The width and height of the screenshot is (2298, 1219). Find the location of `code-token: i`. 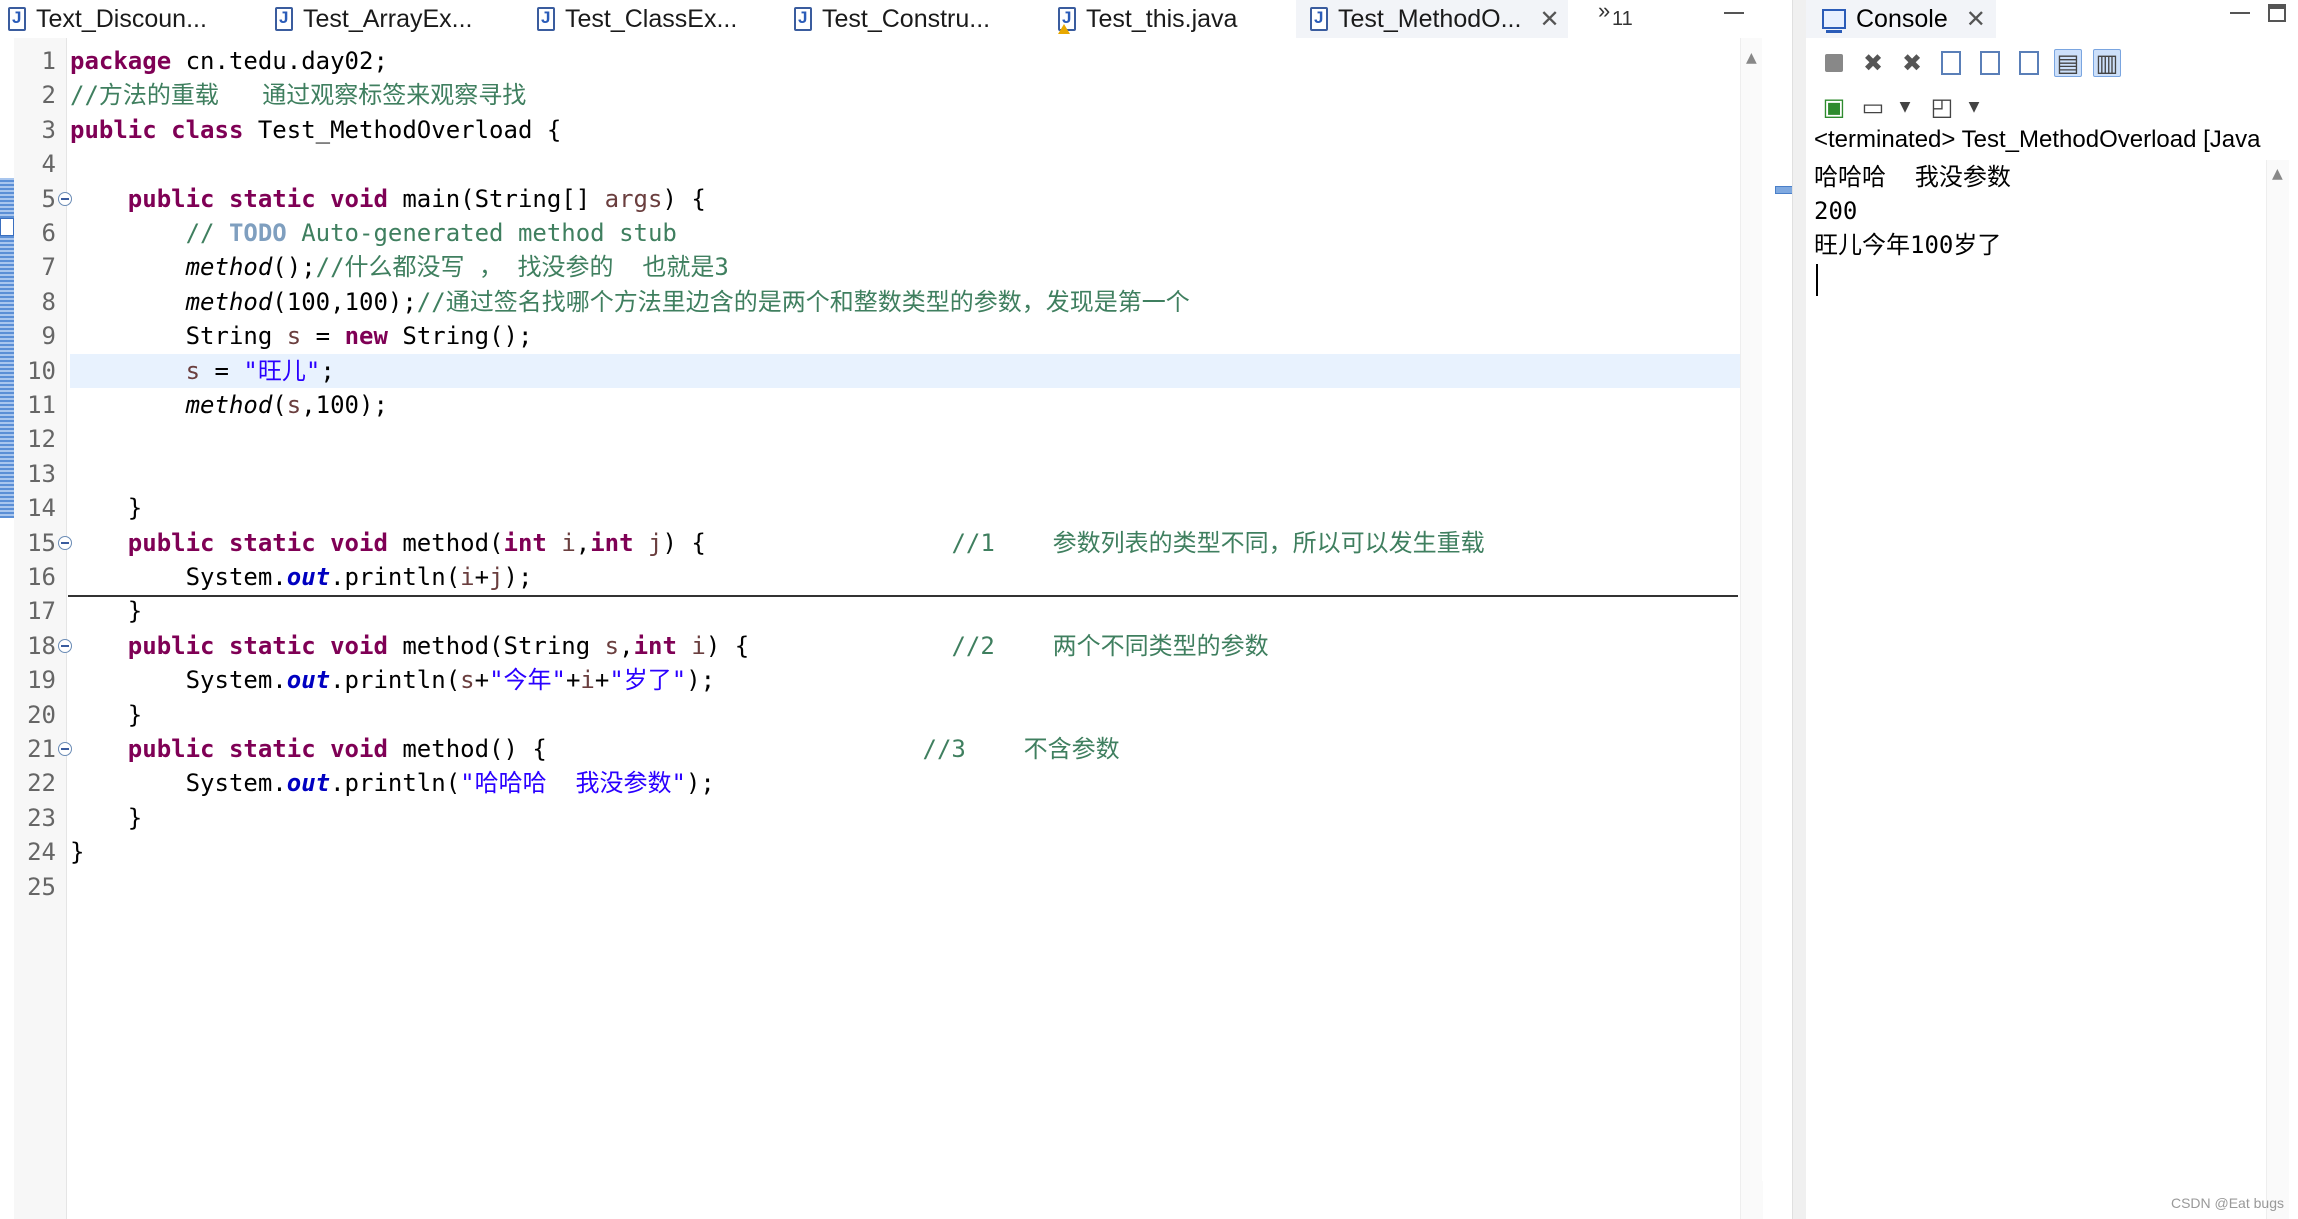

code-token: i is located at coordinates (467, 577).